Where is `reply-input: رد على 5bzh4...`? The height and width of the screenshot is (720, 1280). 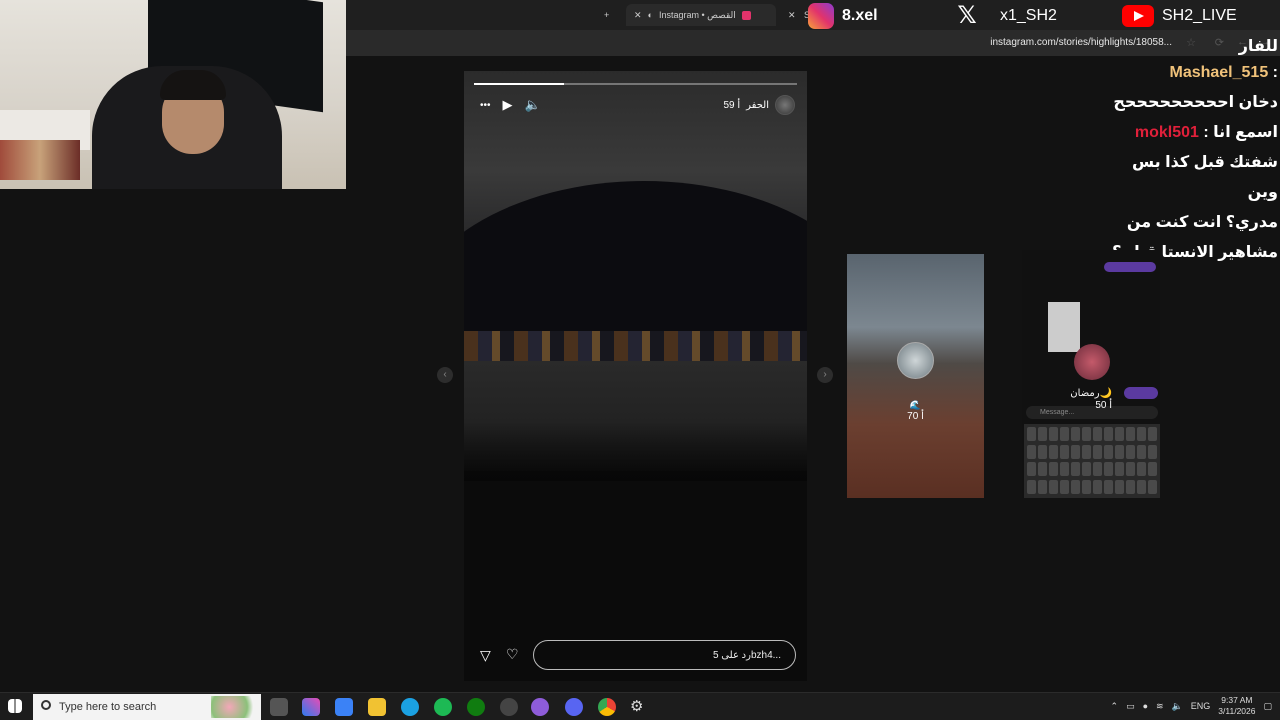 reply-input: رد على 5bzh4... is located at coordinates (664, 655).